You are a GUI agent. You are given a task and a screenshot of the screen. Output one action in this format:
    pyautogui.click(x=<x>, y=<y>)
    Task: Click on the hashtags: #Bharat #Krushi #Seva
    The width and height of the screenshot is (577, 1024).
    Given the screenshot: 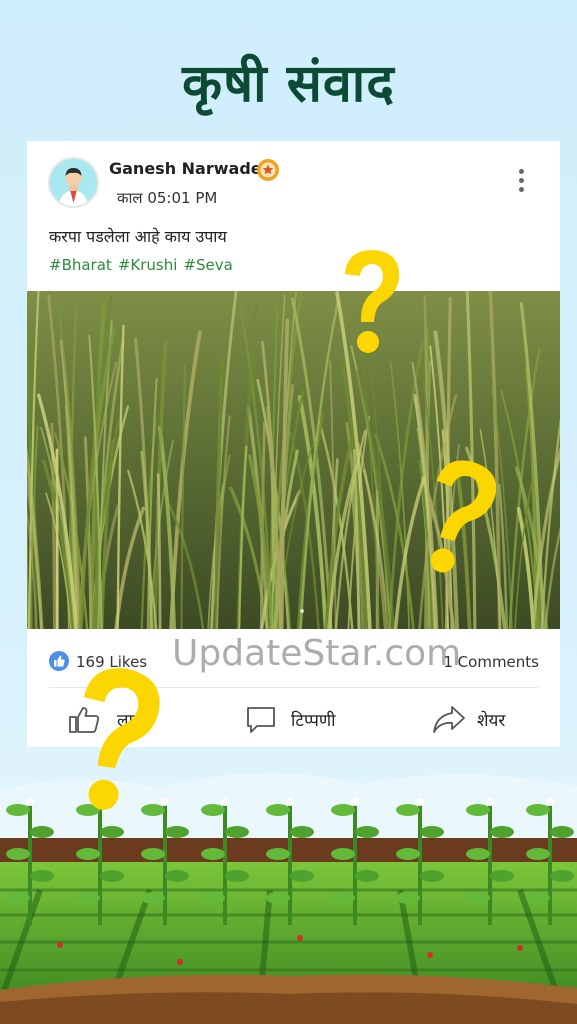 What is the action you would take?
    pyautogui.click(x=144, y=265)
    